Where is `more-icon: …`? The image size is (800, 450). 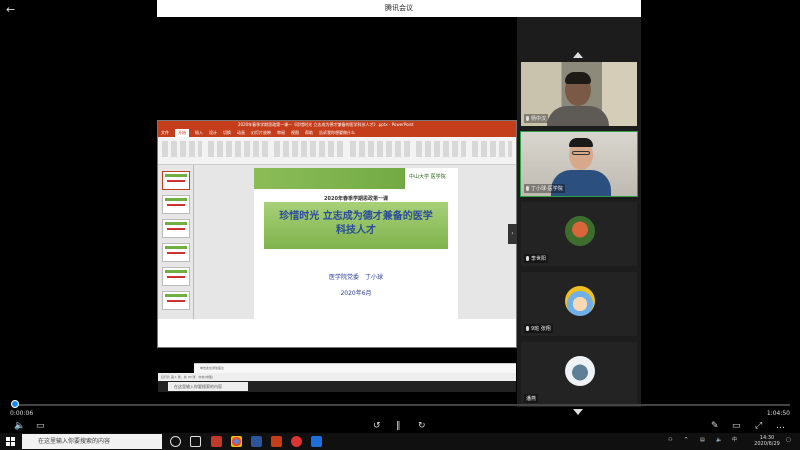
more-icon: … is located at coordinates (780, 426).